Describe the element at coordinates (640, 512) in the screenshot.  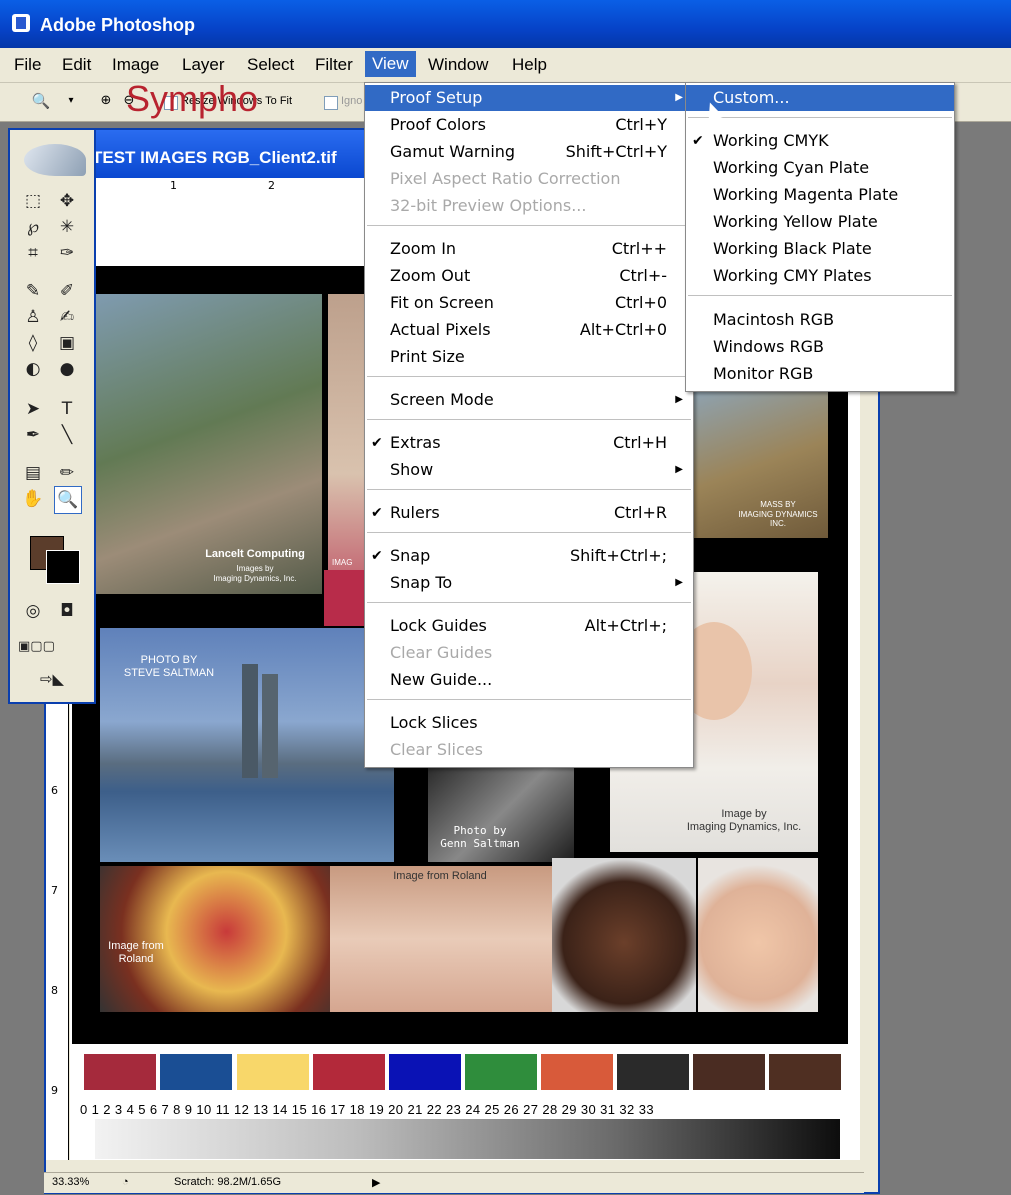
I see `menu-item-shortcut: Ctrl+R` at that location.